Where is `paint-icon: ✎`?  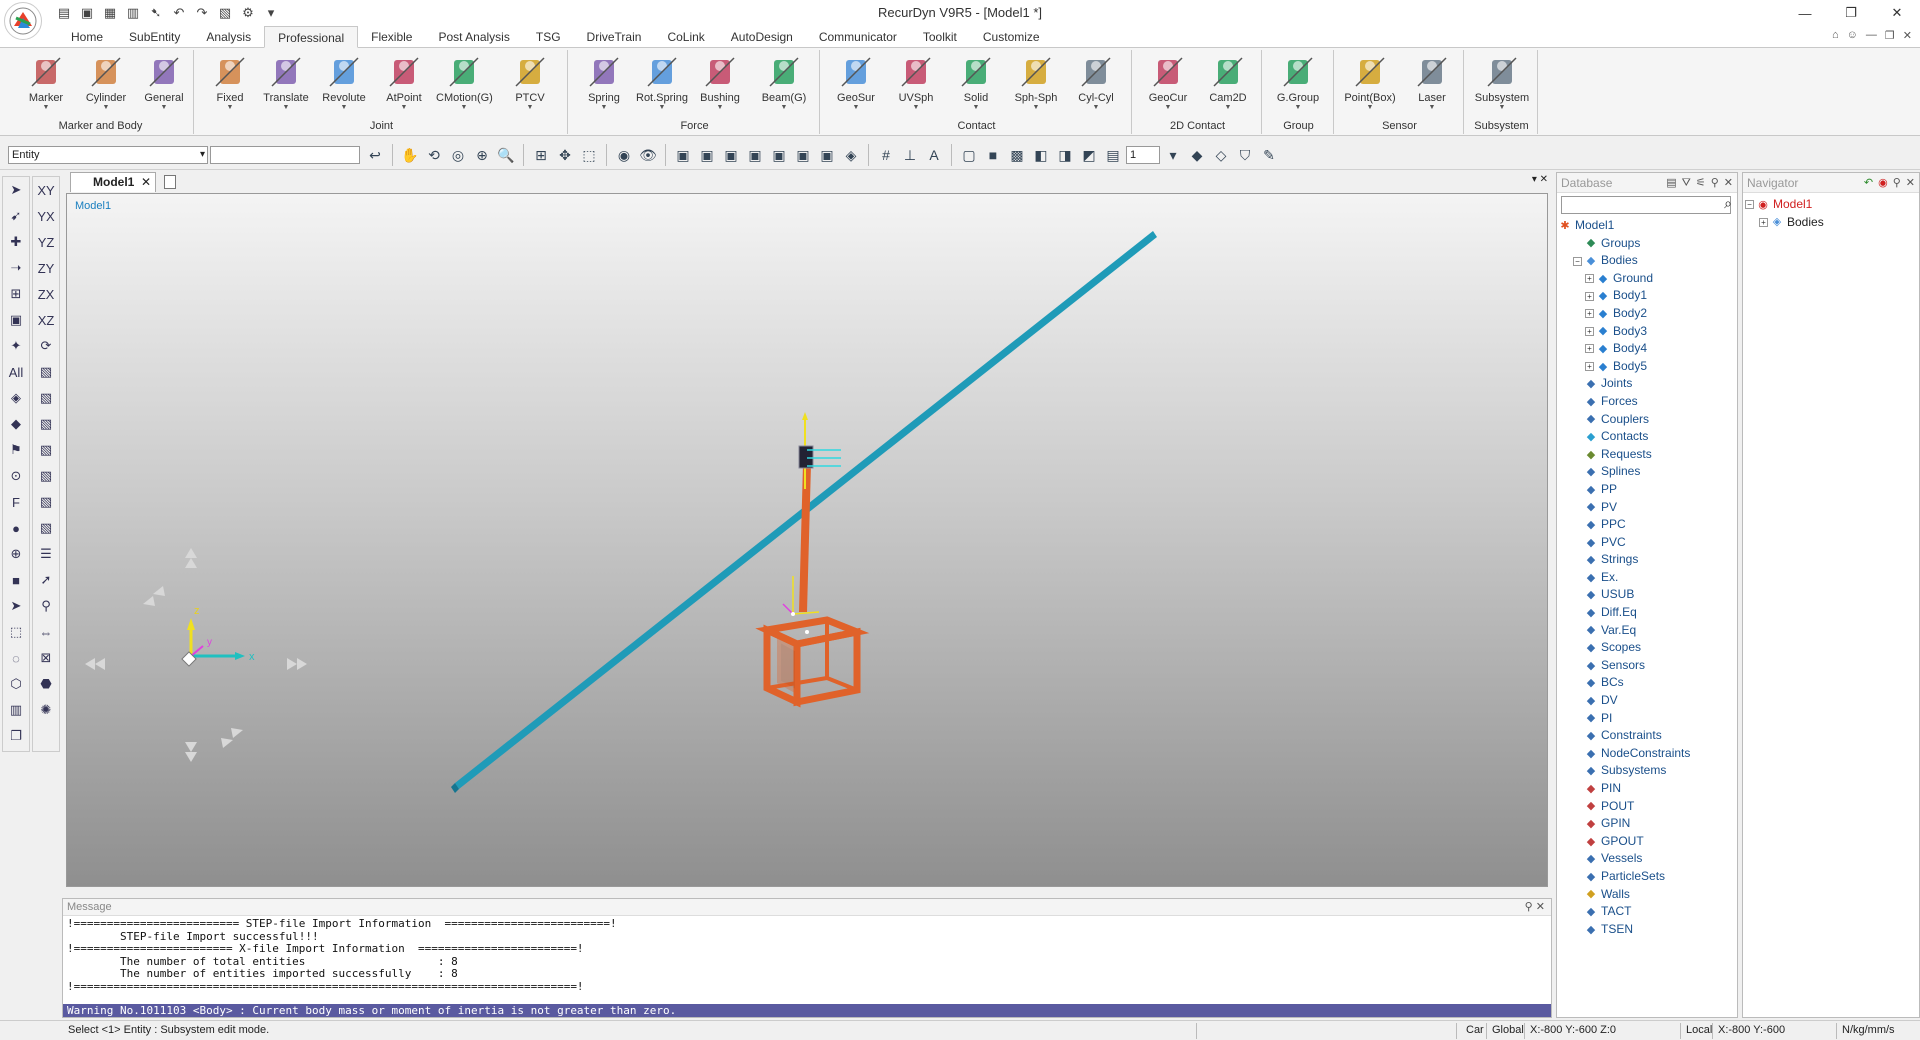 paint-icon: ✎ is located at coordinates (1269, 155).